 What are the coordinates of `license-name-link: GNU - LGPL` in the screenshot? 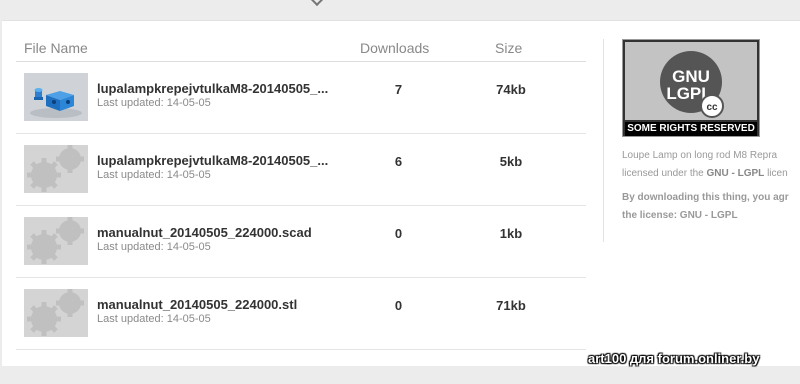 It's located at (736, 173).